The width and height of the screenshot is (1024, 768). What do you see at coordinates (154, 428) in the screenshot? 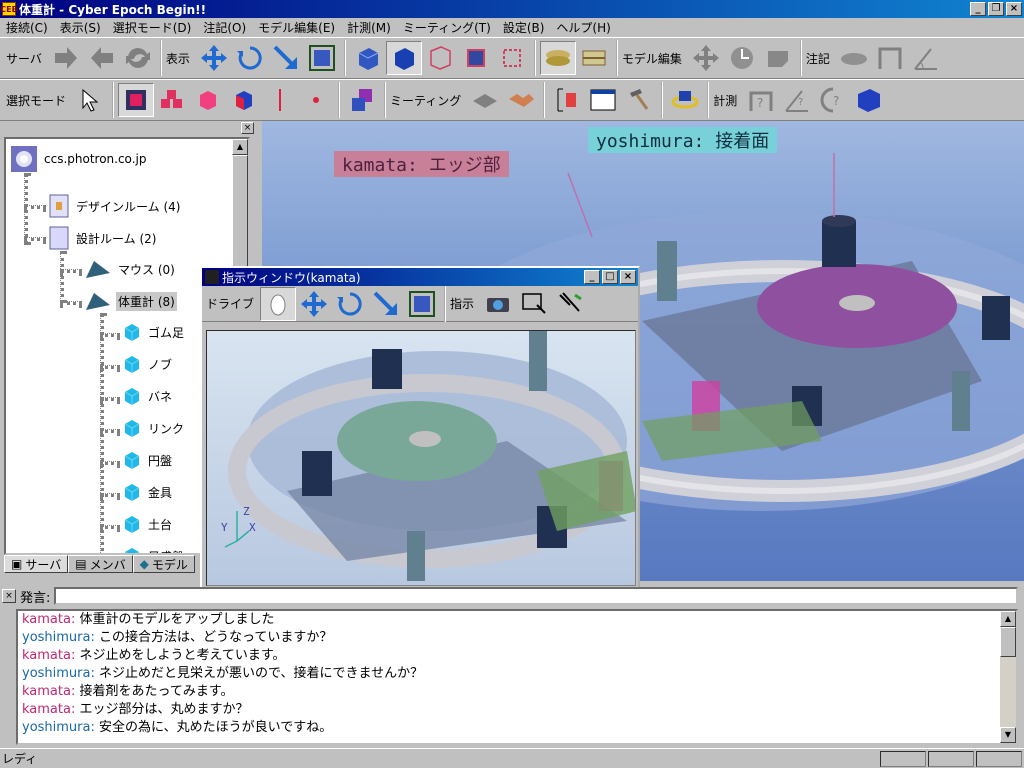
I see `tree-part-item: リンク` at bounding box center [154, 428].